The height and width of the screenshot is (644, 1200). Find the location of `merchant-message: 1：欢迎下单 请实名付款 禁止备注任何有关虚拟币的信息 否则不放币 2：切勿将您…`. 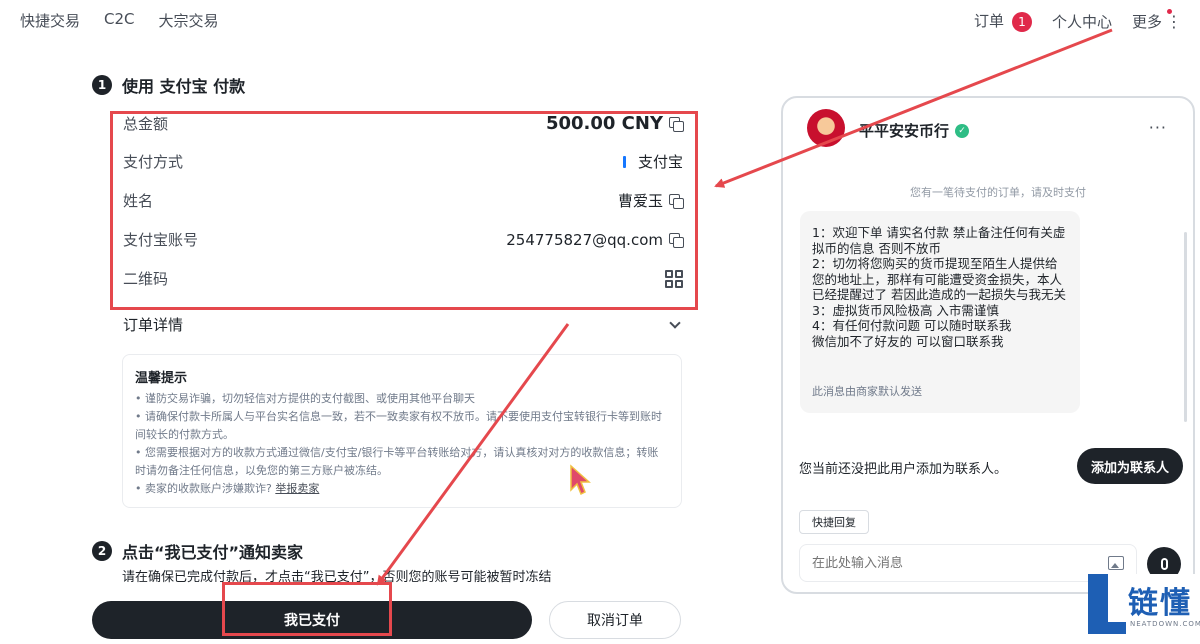

merchant-message: 1：欢迎下单 请实名付款 禁止备注任何有关虚拟币的信息 否则不放币 2：切勿将您… is located at coordinates (940, 312).